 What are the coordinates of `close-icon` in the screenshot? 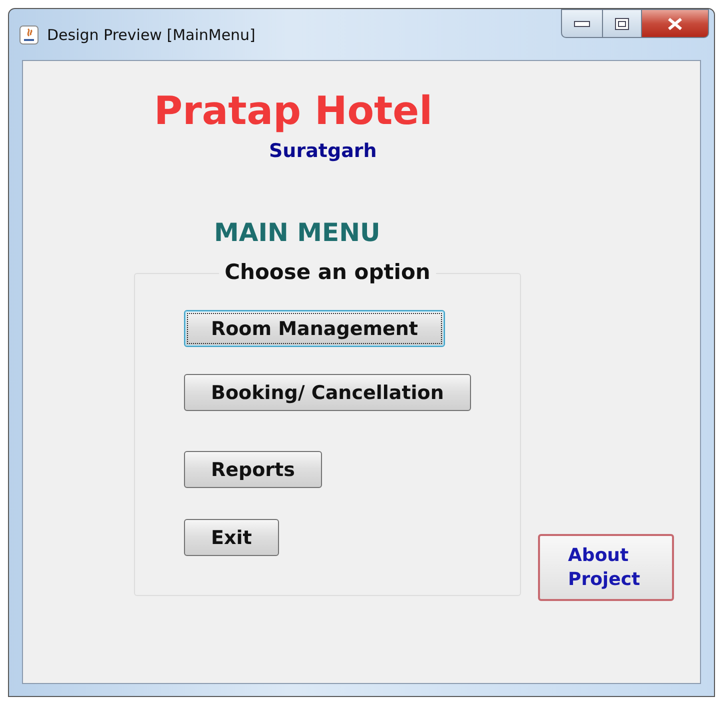 It's located at (675, 23).